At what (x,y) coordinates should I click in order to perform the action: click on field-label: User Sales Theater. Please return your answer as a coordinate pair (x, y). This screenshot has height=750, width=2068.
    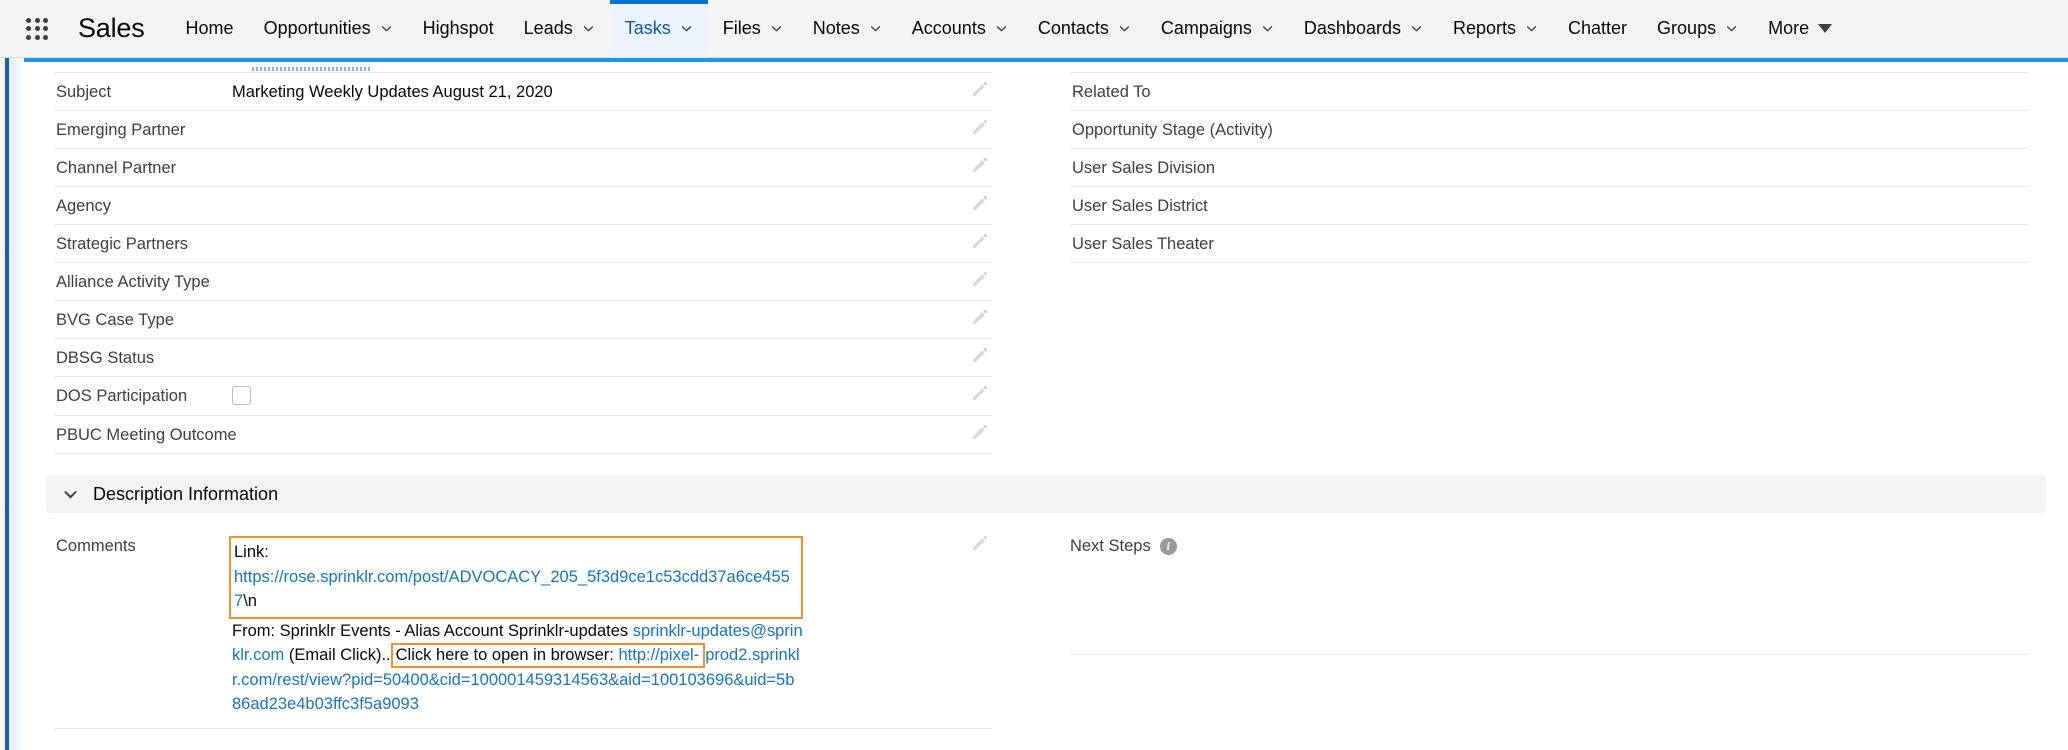
    Looking at the image, I should click on (1143, 244).